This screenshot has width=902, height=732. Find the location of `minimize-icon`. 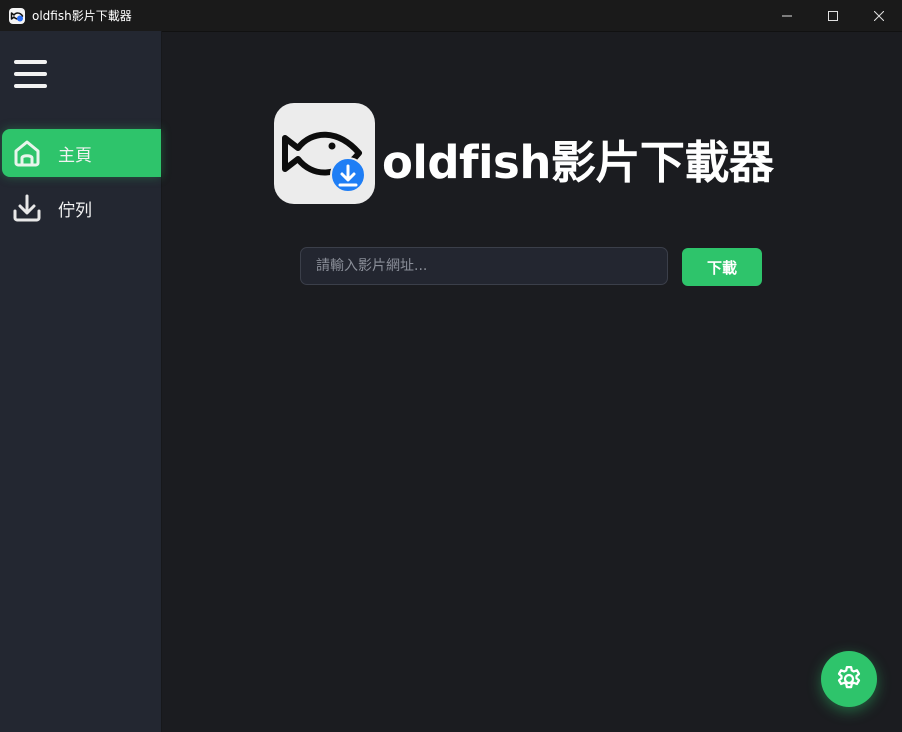

minimize-icon is located at coordinates (787, 15).